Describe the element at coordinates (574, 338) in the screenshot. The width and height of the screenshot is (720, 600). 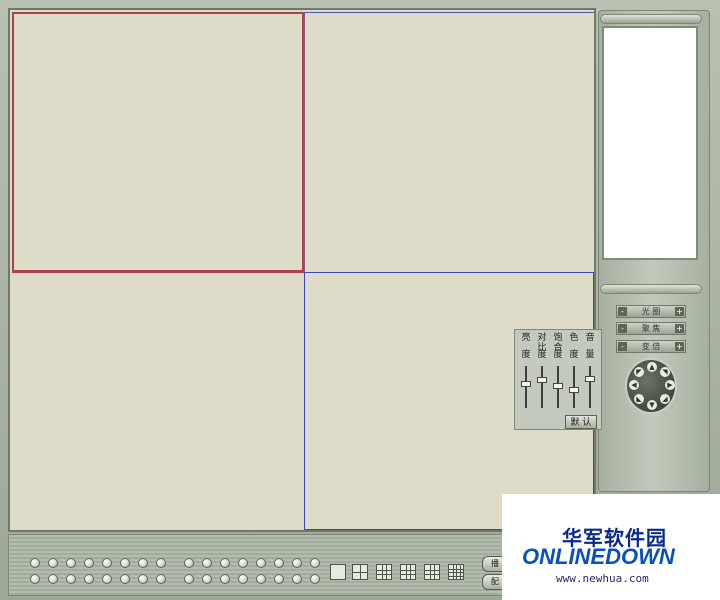
I see `hue-label-top: 色` at that location.